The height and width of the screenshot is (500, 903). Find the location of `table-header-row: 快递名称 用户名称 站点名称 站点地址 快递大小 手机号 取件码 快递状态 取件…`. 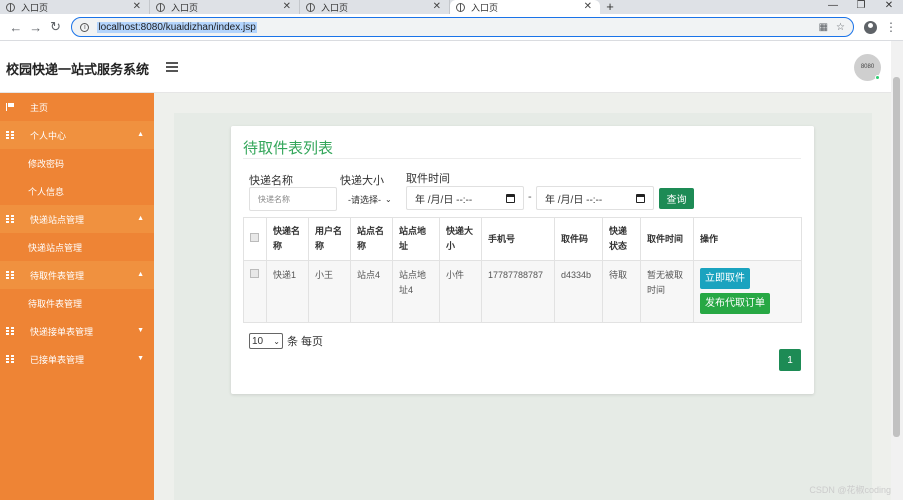

table-header-row: 快递名称 用户名称 站点名称 站点地址 快递大小 手机号 取件码 快递状态 取件… is located at coordinates (522, 239).